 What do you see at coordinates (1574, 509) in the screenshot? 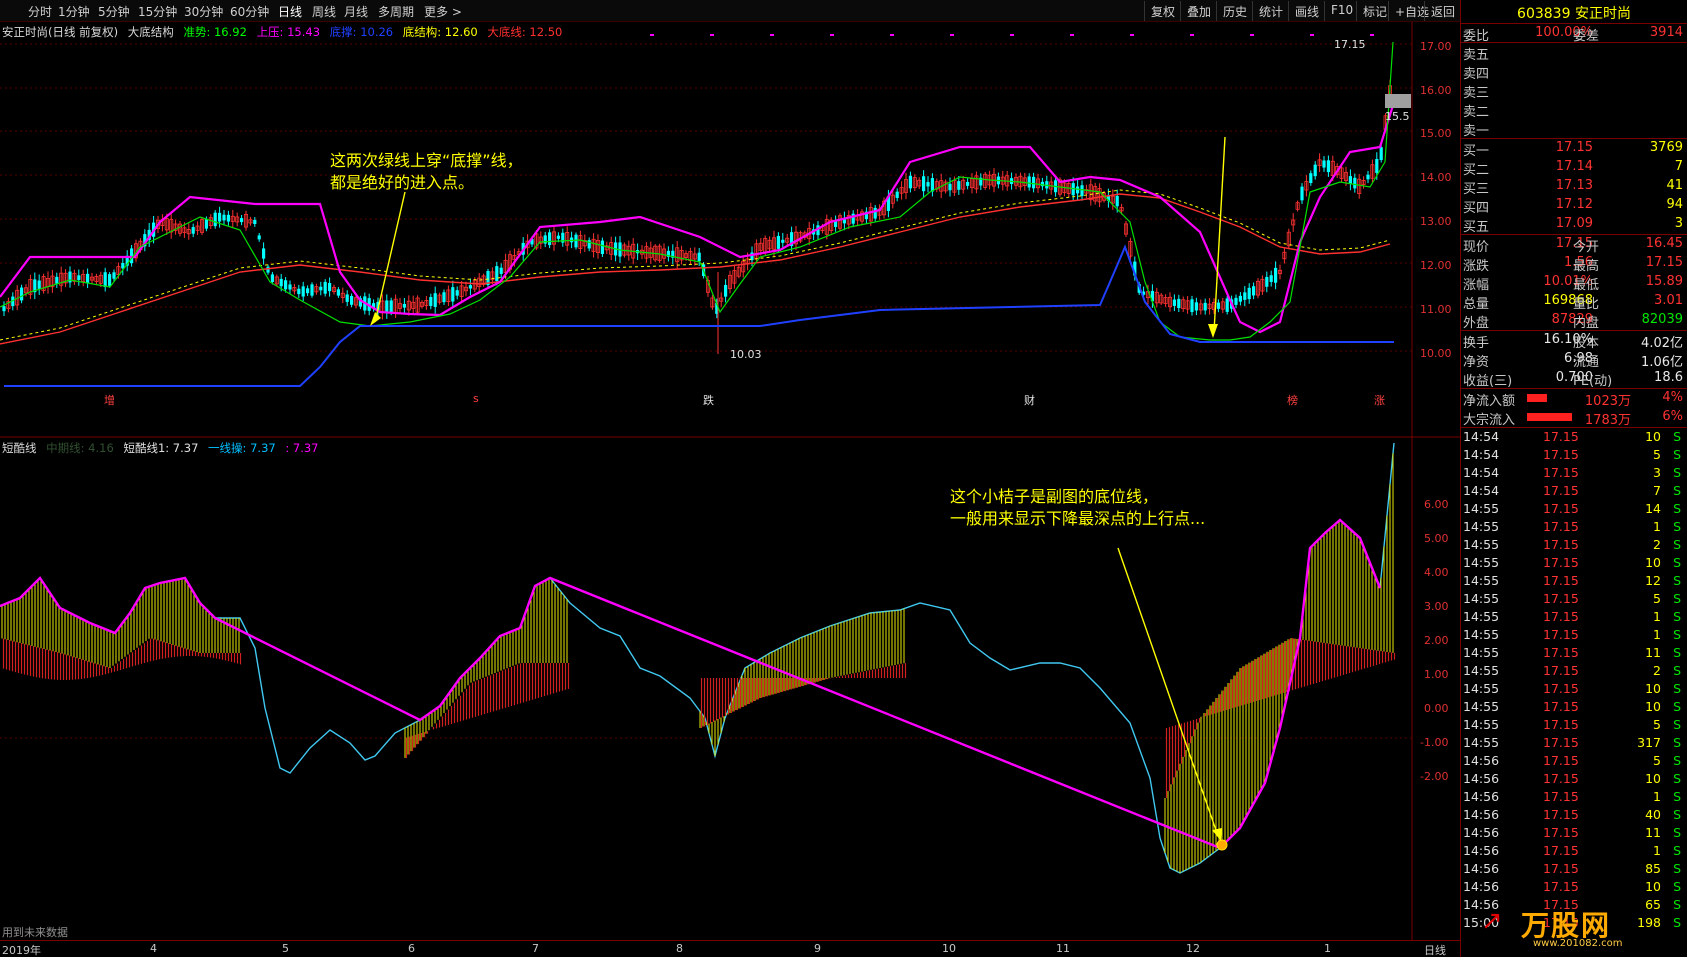
I see `tick-row: 14:55 17.15 14 S` at bounding box center [1574, 509].